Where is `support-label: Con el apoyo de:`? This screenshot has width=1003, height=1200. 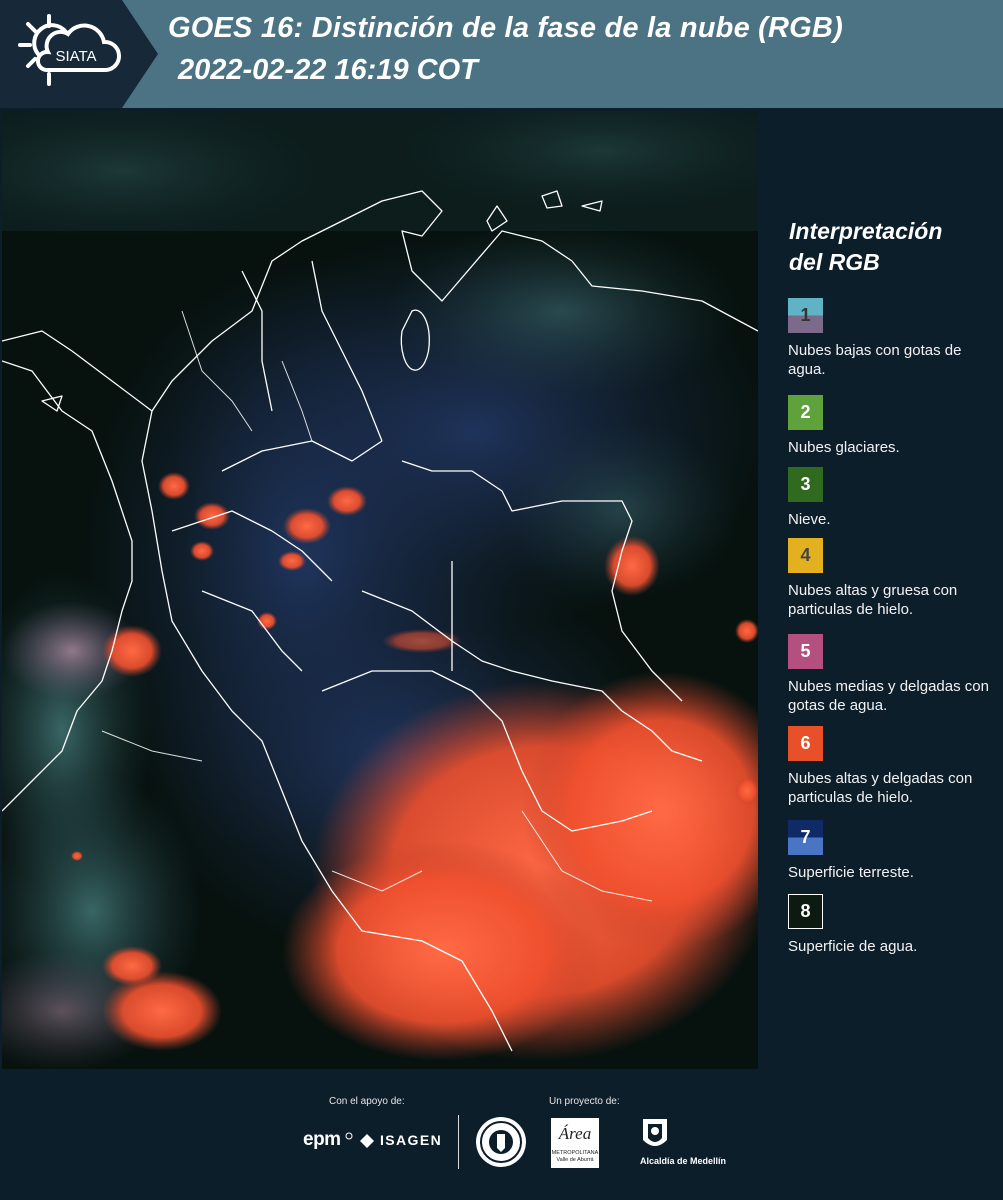 support-label: Con el apoyo de: is located at coordinates (367, 1101).